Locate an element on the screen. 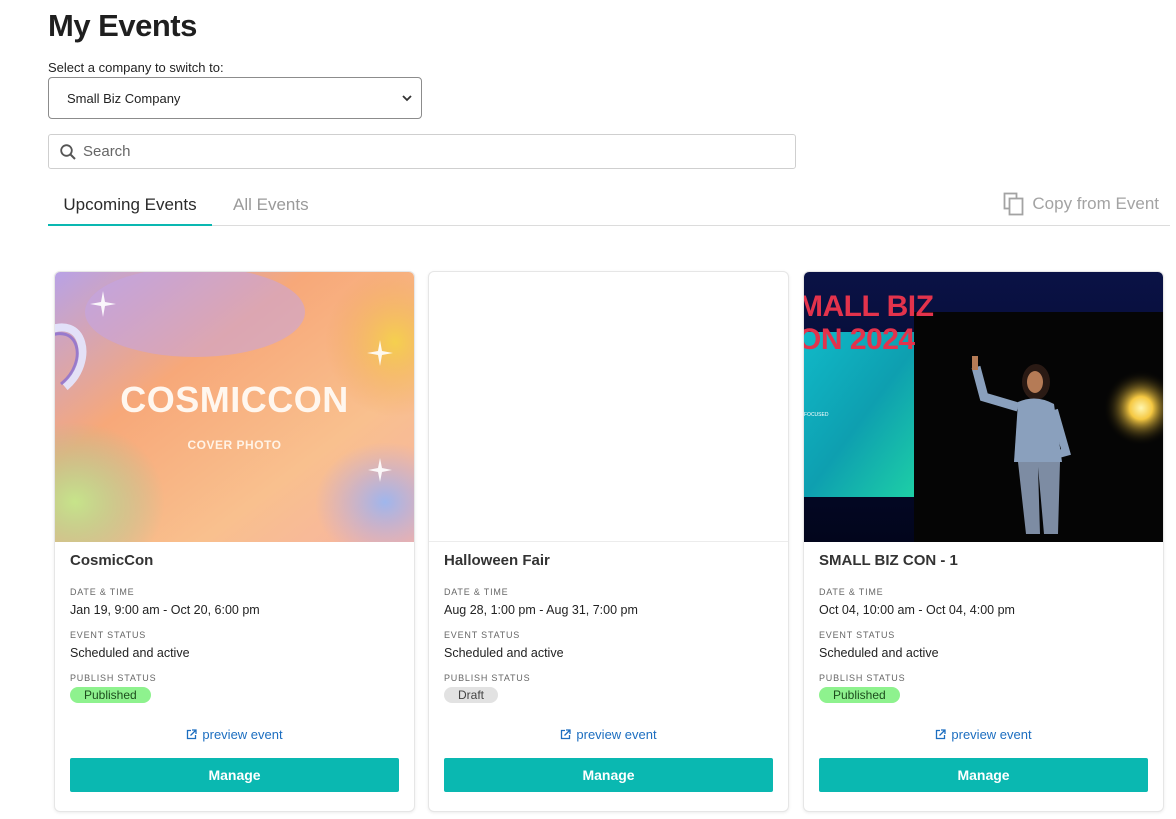 The height and width of the screenshot is (819, 1176). cover-title: MALL BIZ ON 2024 is located at coordinates (869, 323).